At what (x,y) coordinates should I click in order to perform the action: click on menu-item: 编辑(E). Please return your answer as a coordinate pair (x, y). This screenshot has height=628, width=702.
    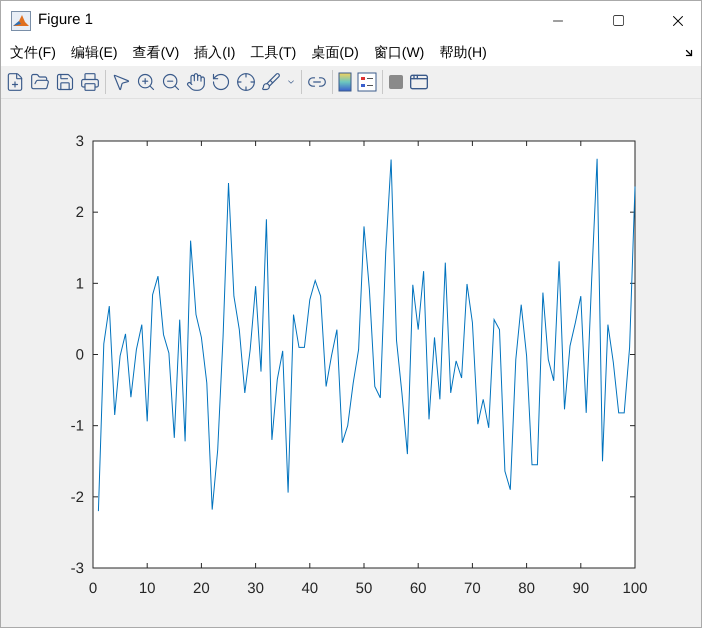
    Looking at the image, I should click on (94, 53).